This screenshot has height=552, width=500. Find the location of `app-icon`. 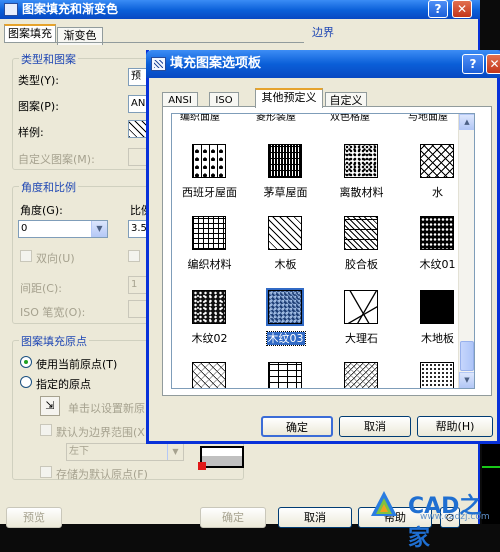

app-icon is located at coordinates (11, 9).